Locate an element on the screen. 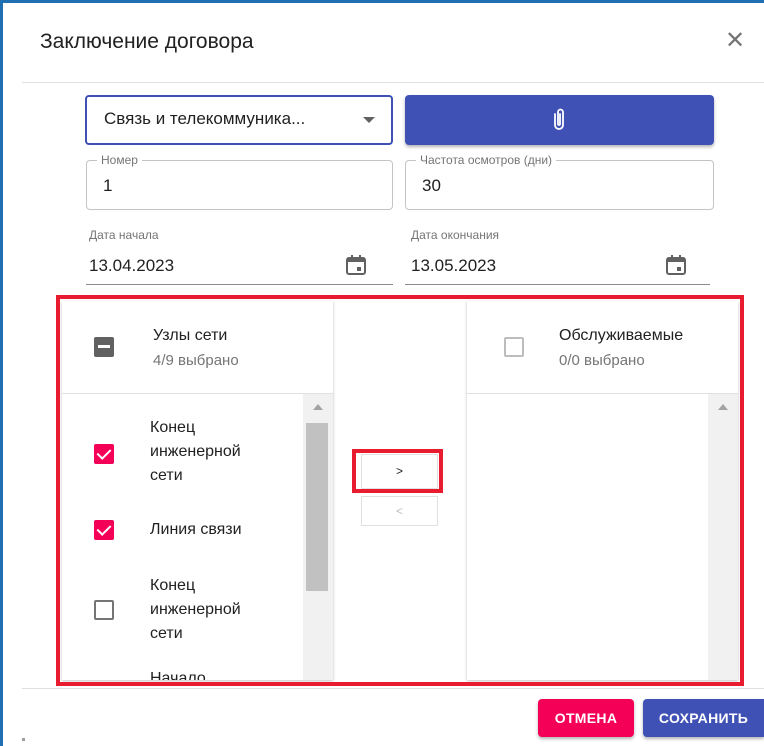 This screenshot has height=746, width=764. end-date-value: 13.05.2023 is located at coordinates (453, 266).